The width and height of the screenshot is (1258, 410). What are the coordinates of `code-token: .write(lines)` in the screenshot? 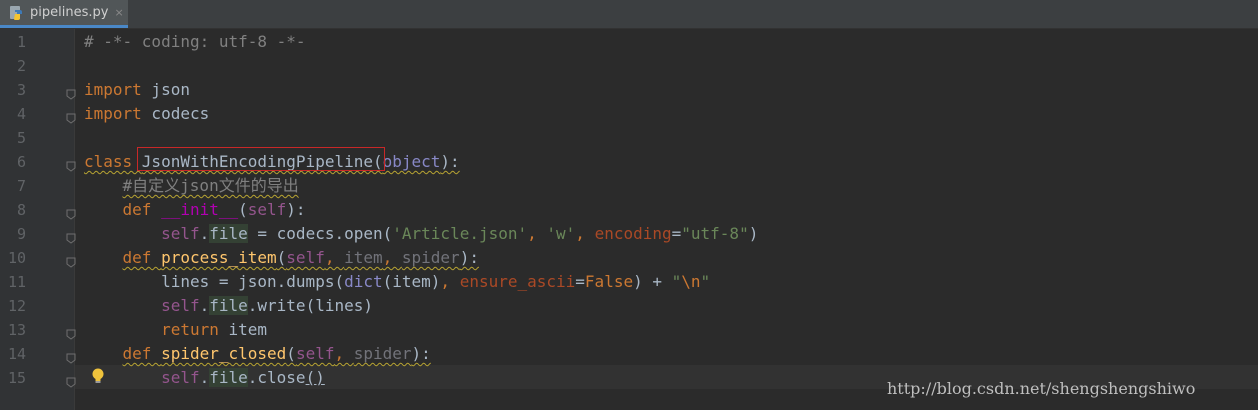 It's located at (310, 305).